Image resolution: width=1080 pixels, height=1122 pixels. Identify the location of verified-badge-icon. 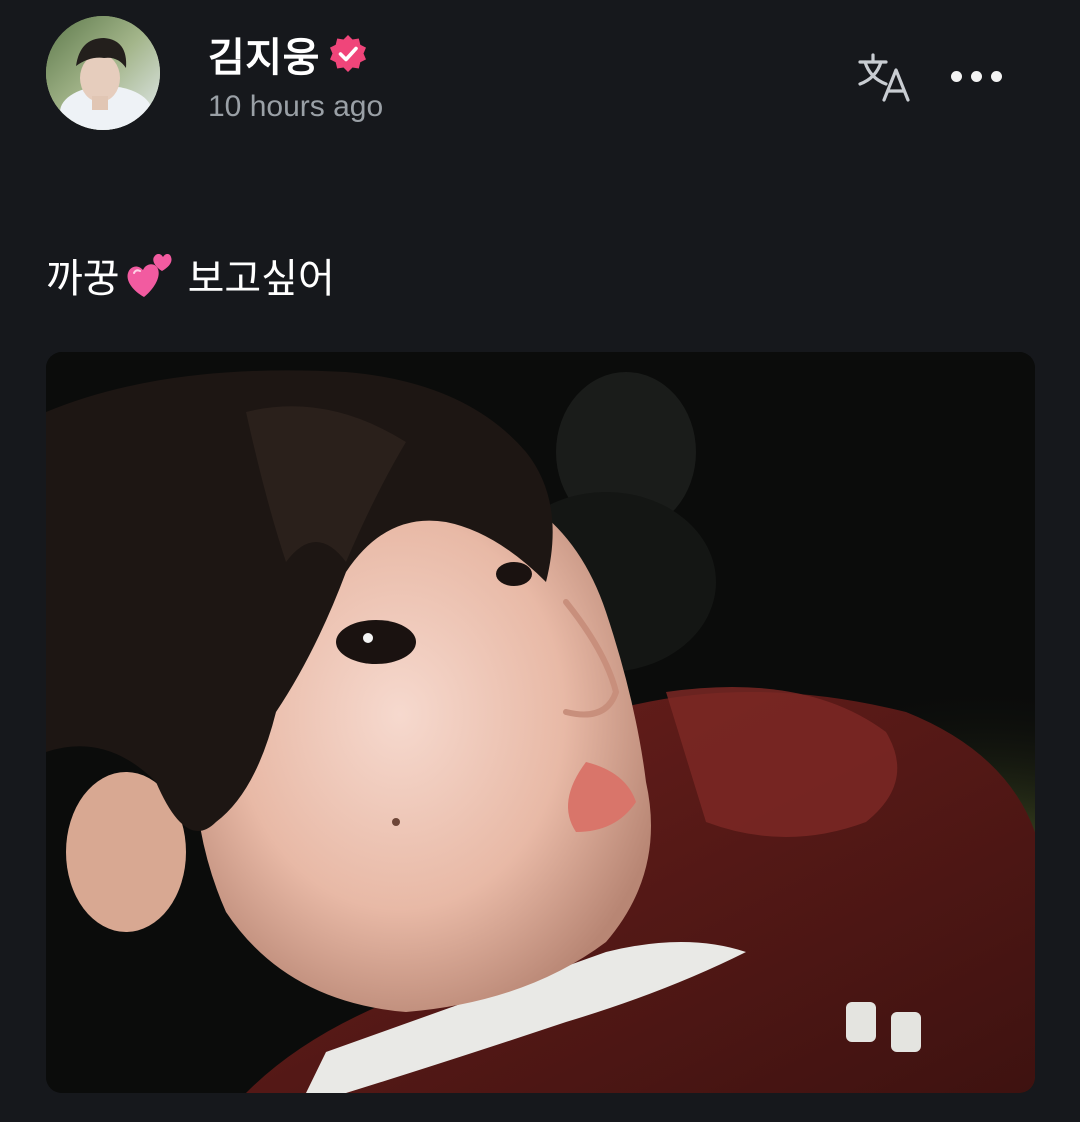
(348, 54).